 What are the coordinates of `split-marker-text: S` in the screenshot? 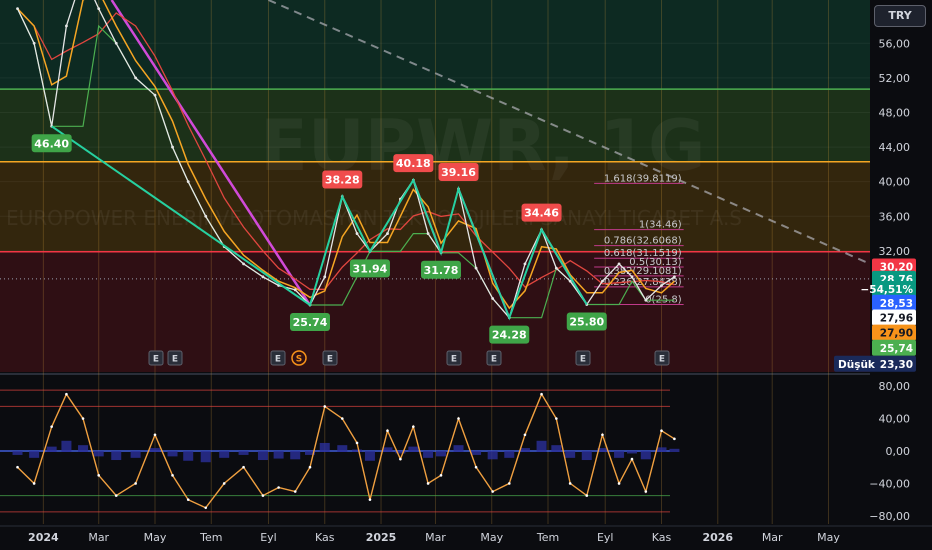 It's located at (299, 360).